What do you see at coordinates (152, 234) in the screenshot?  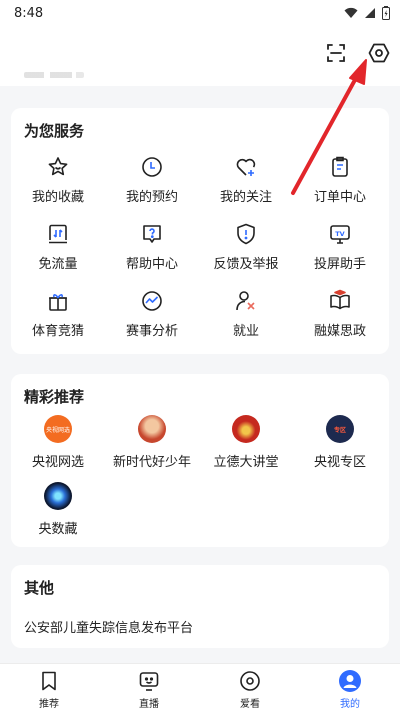 I see `help-icon` at bounding box center [152, 234].